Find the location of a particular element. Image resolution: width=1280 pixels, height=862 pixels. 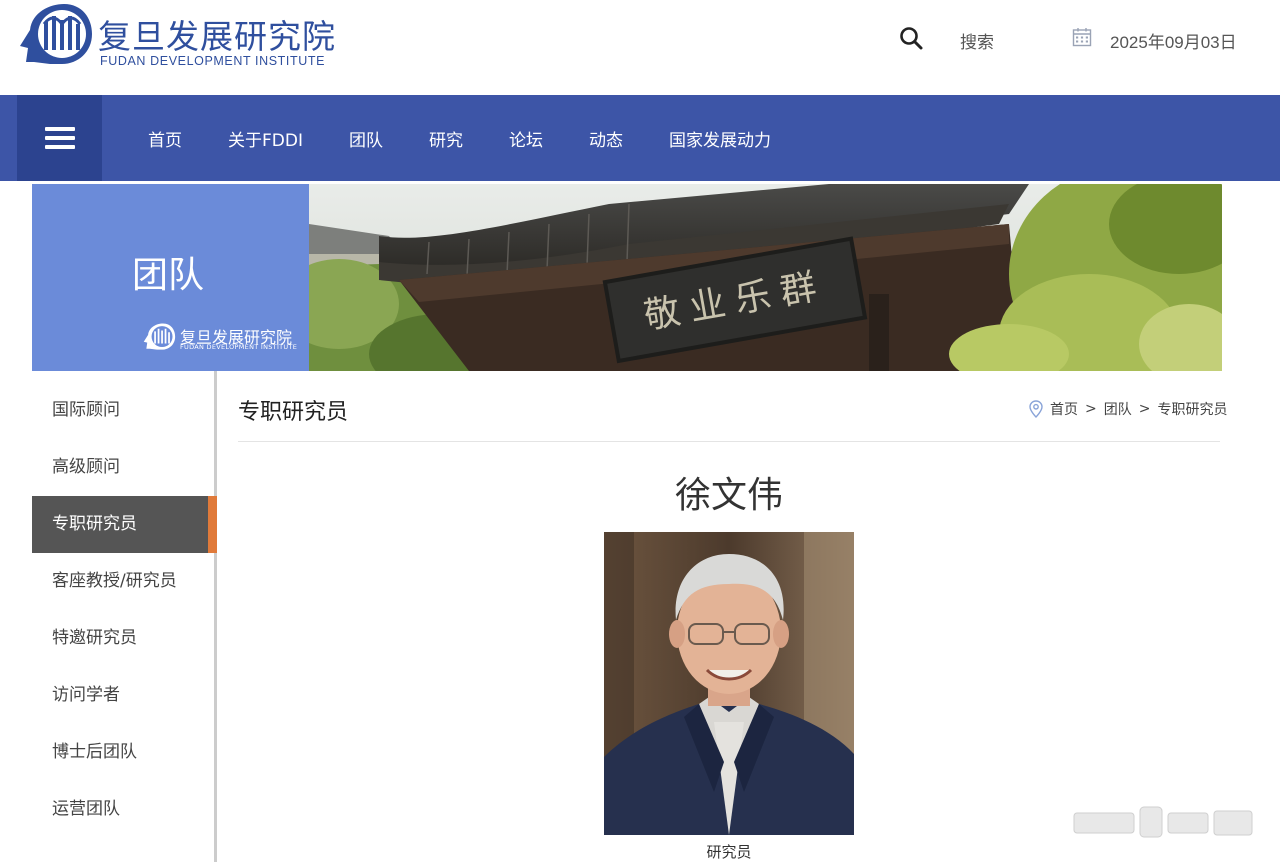

sidebar-item-postdoc-team: 博士后团队 is located at coordinates (124, 752).